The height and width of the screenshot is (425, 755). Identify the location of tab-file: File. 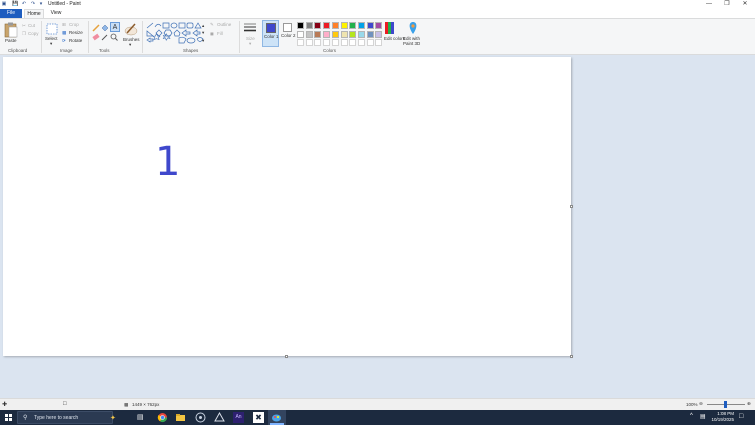
(11, 13).